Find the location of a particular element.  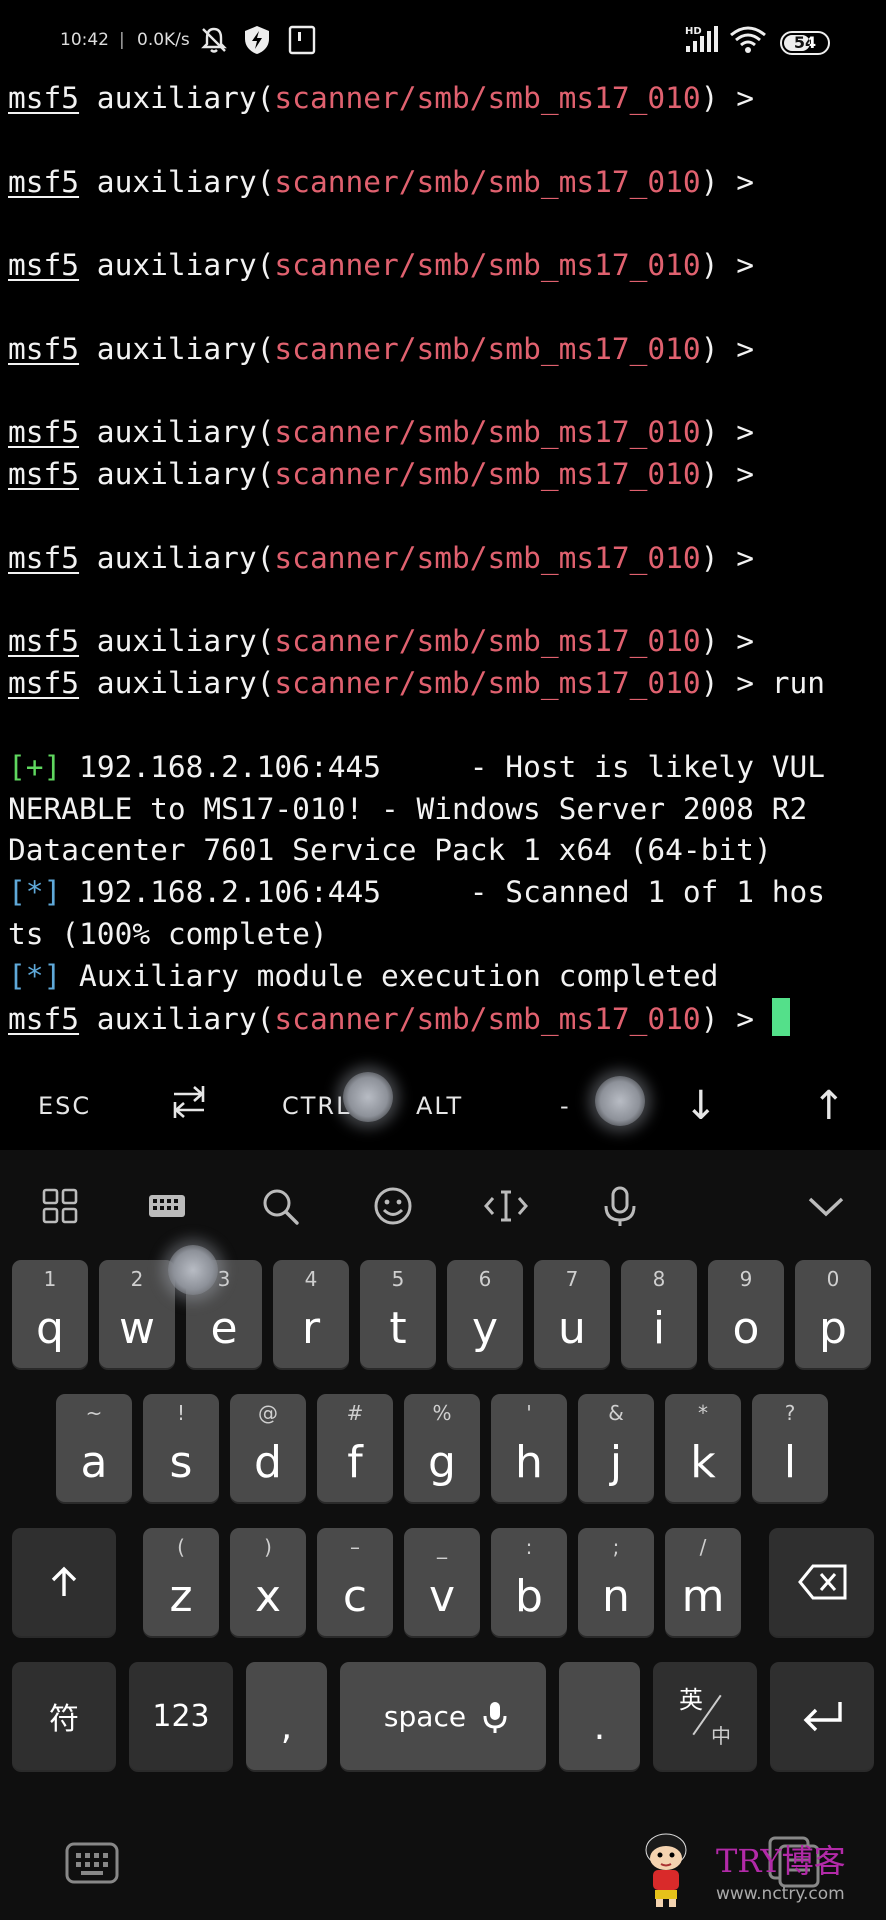

key-3: _ v is located at coordinates (442, 1582).